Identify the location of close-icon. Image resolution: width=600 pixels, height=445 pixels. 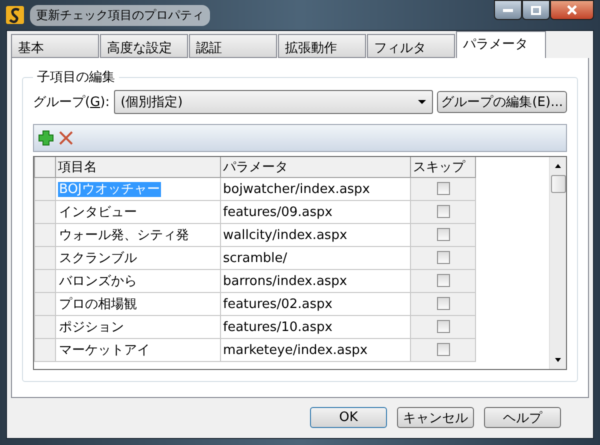
(572, 10).